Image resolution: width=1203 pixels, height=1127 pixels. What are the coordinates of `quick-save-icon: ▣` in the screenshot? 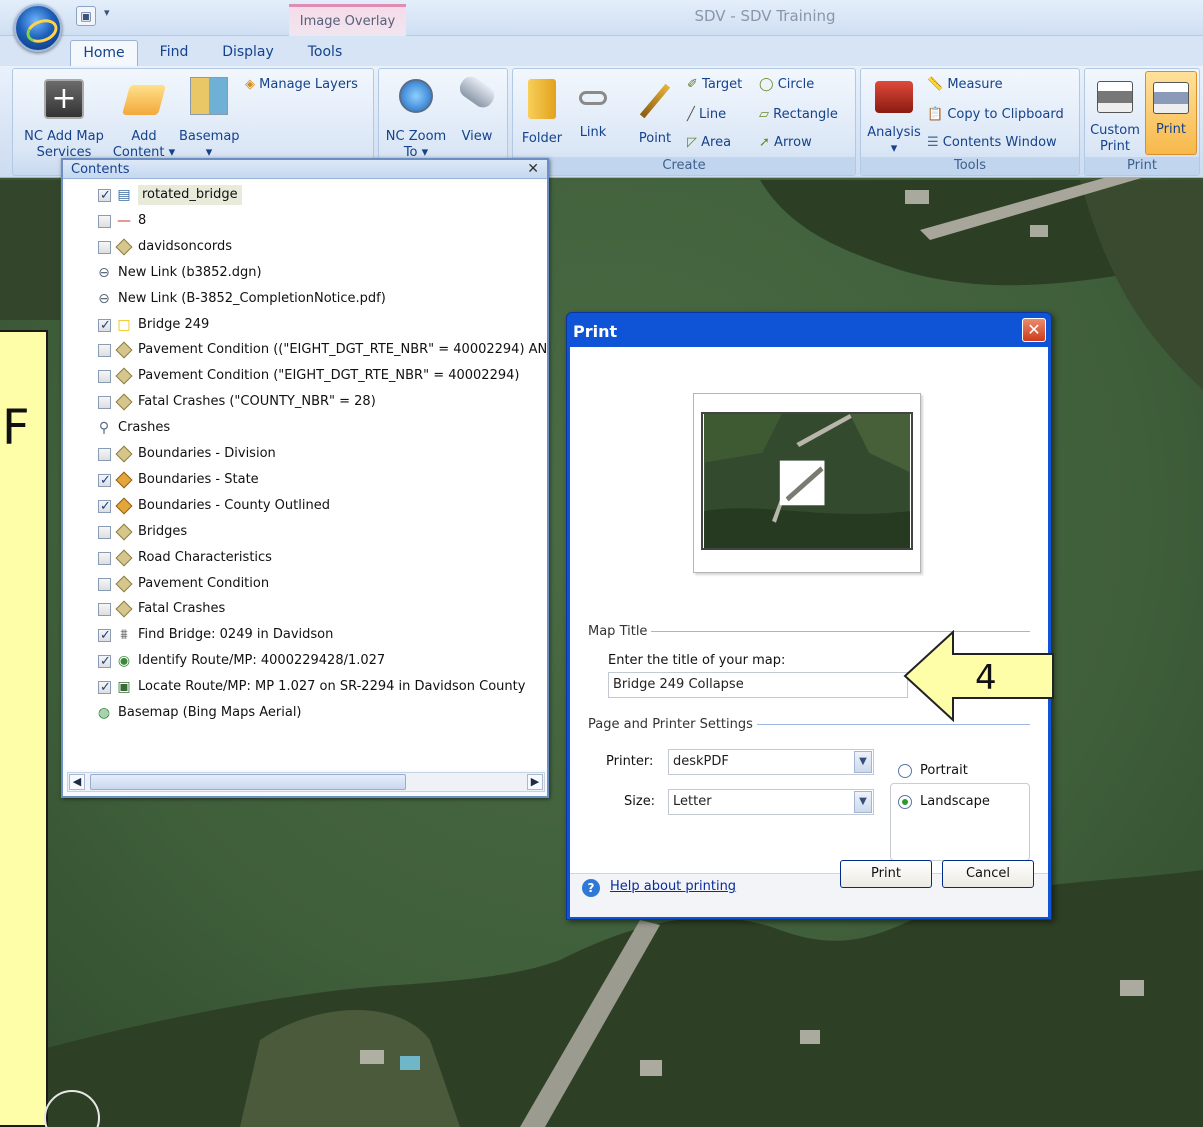 It's located at (86, 16).